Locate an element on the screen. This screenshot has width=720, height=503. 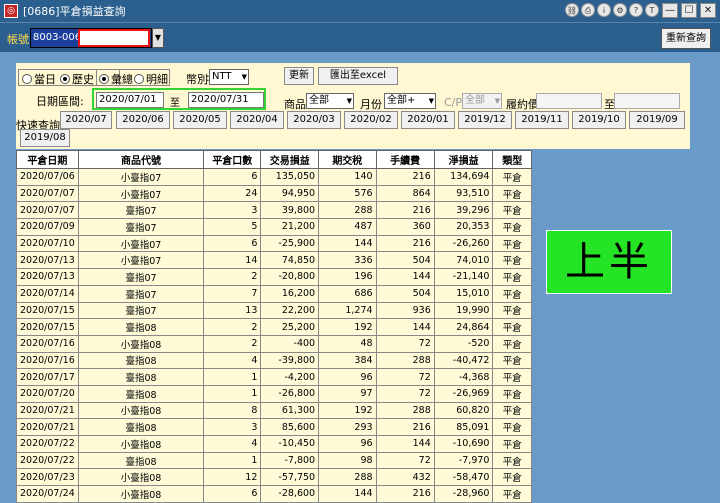
cell-close-date: 2020/07/06 is located at coordinates (47, 177).